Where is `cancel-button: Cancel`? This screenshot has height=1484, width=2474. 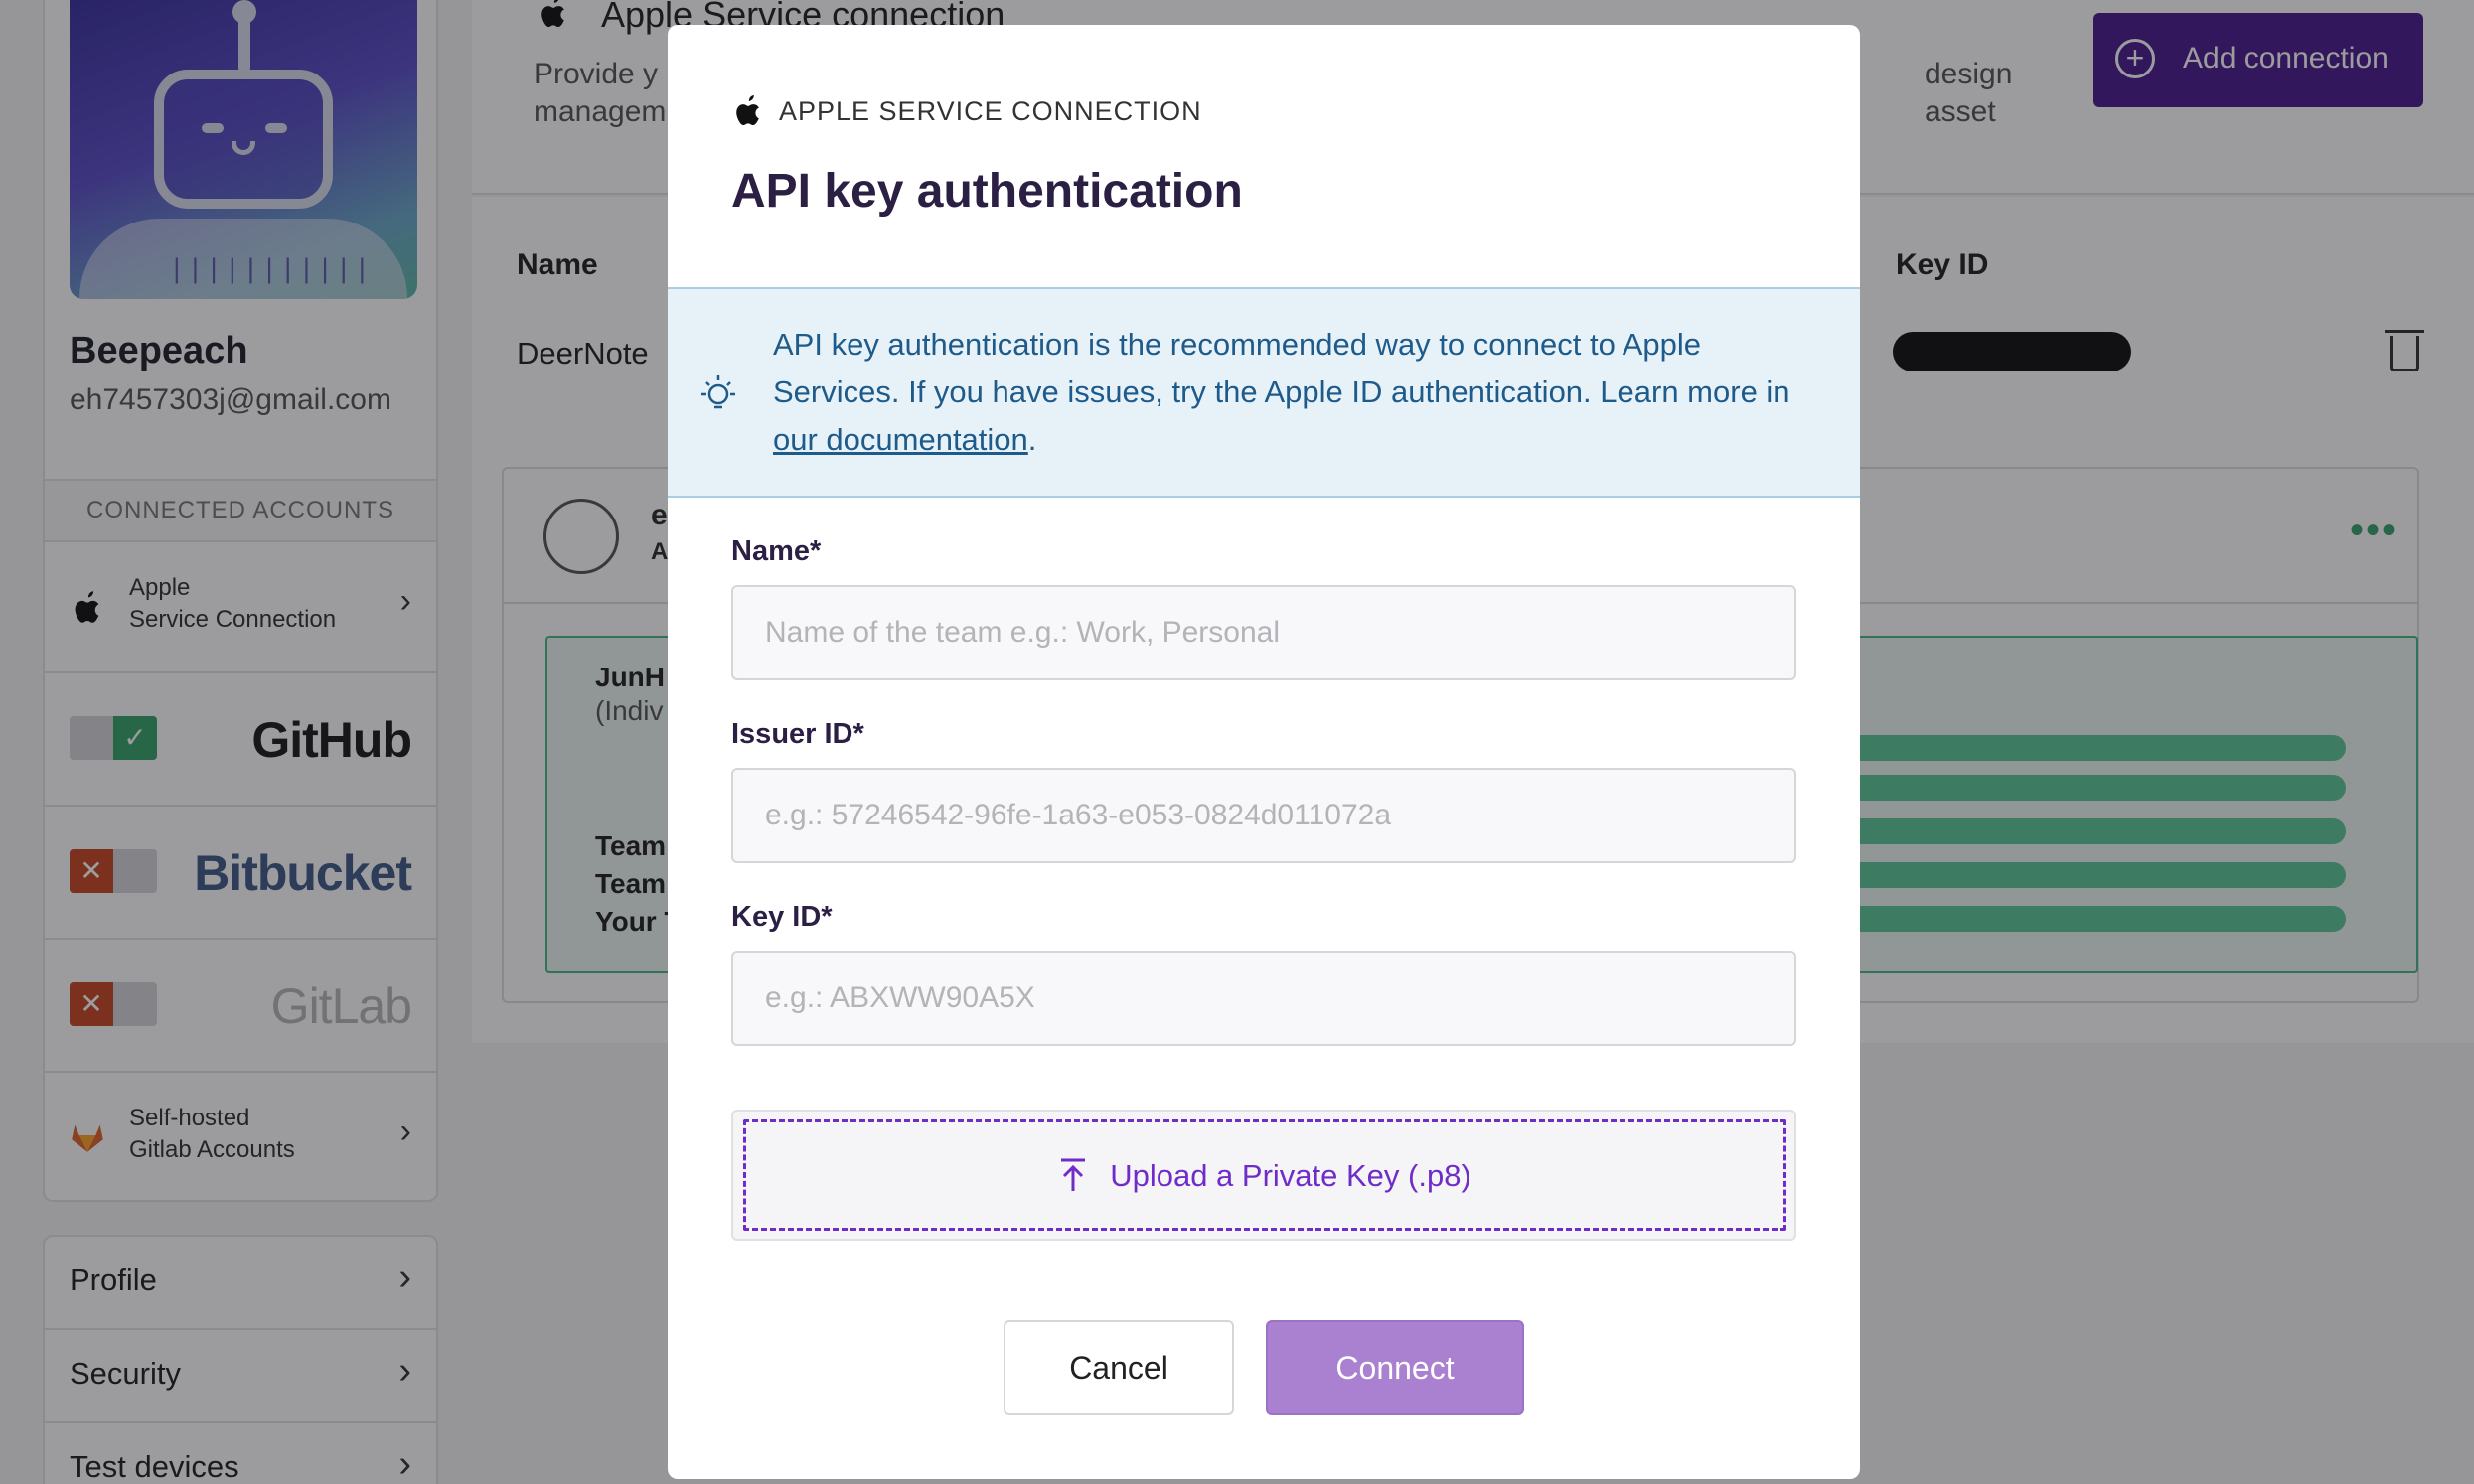
cancel-button: Cancel is located at coordinates (1119, 1367).